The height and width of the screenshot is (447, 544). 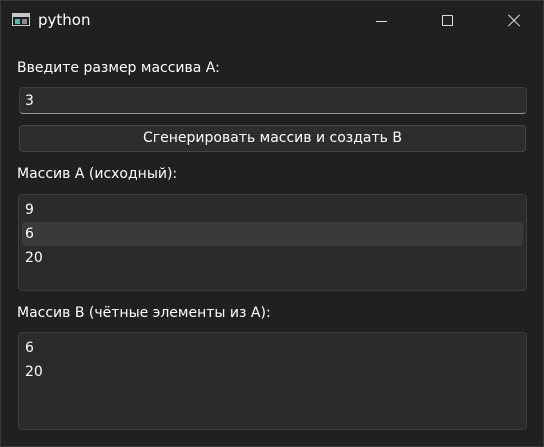 What do you see at coordinates (64, 20) in the screenshot?
I see `window-title: python` at bounding box center [64, 20].